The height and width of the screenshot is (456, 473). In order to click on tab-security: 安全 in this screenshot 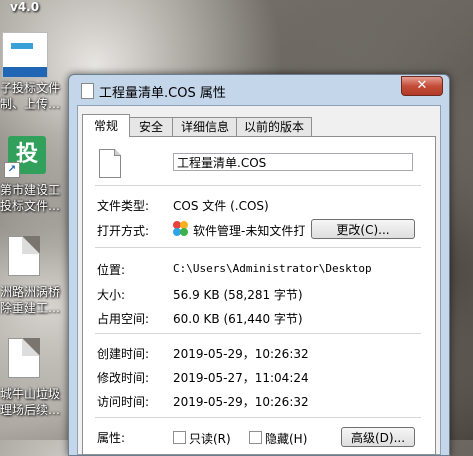, I will do `click(151, 126)`.